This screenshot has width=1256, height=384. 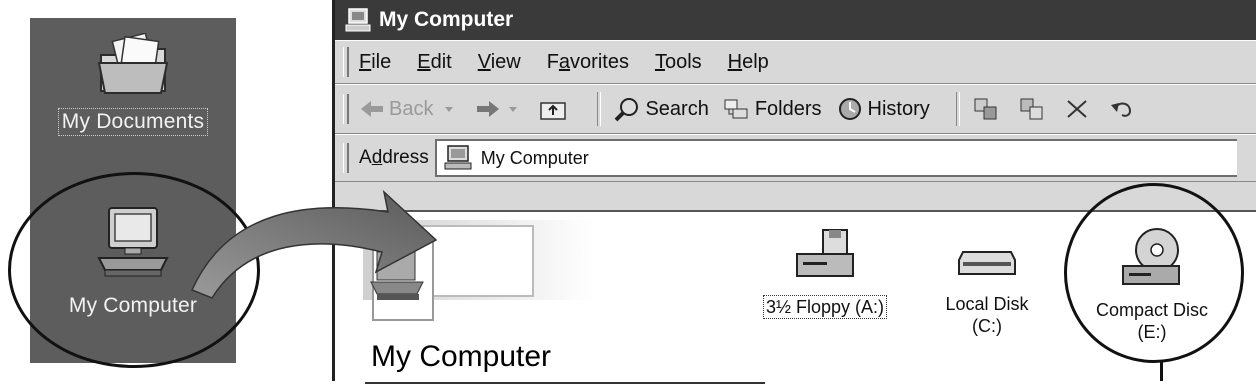 I want to click on folder-documents-icon, so click(x=133, y=63).